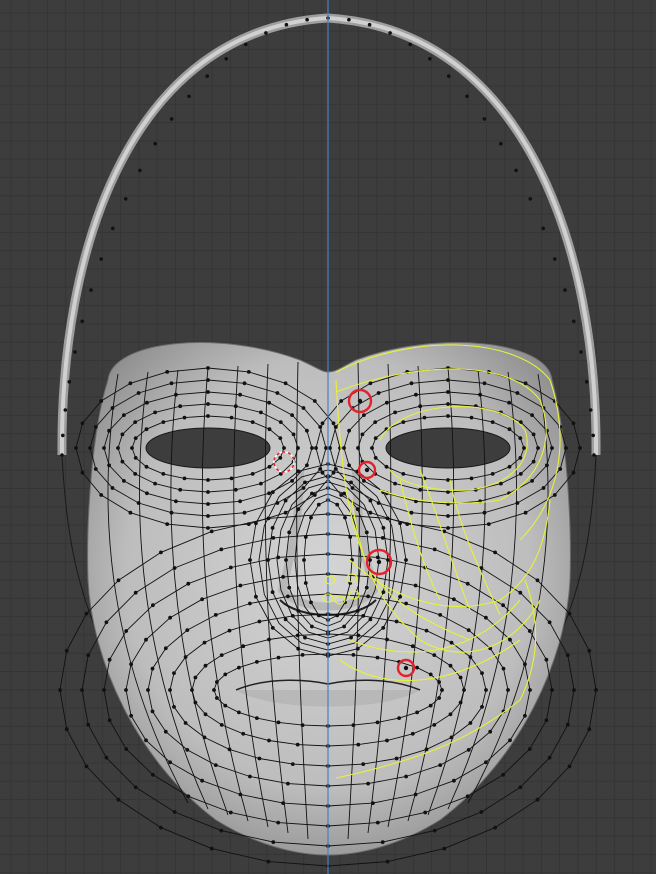 The width and height of the screenshot is (656, 874). I want to click on left-eye-hole, so click(208, 448).